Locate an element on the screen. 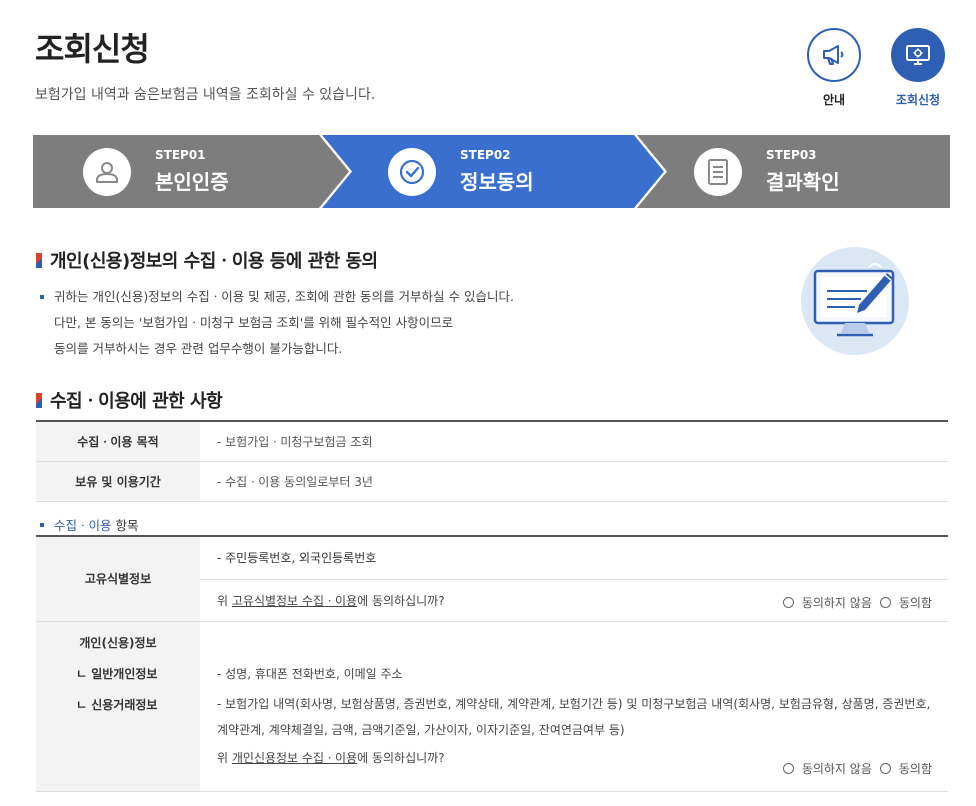  inquiry-label: 조회신청 is located at coordinates (918, 100).